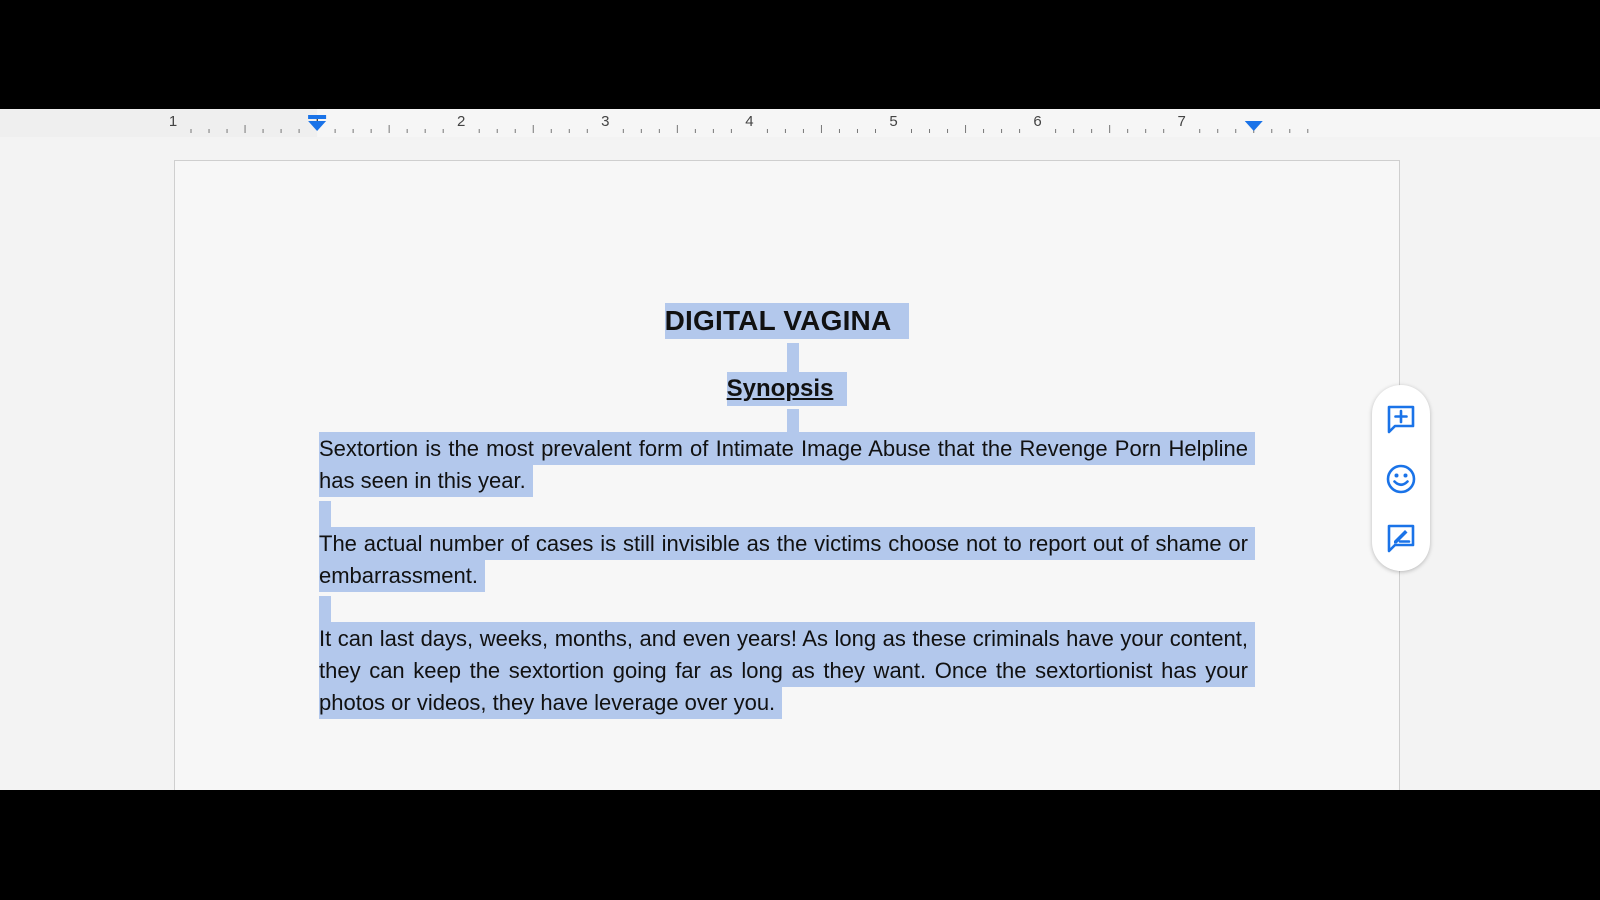  Describe the element at coordinates (893, 121) in the screenshot. I see `ruler-number: 5` at that location.